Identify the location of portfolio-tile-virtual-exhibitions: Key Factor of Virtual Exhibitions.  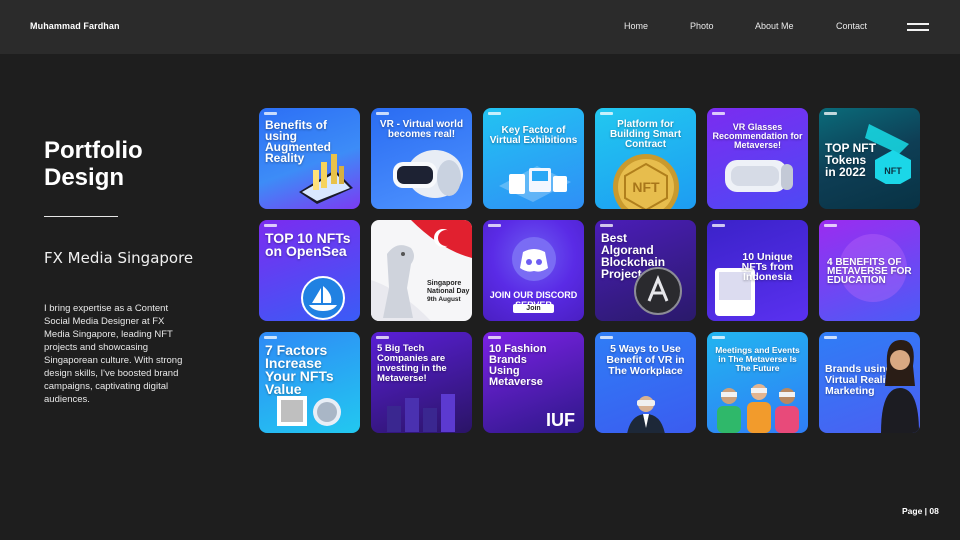
(533, 158).